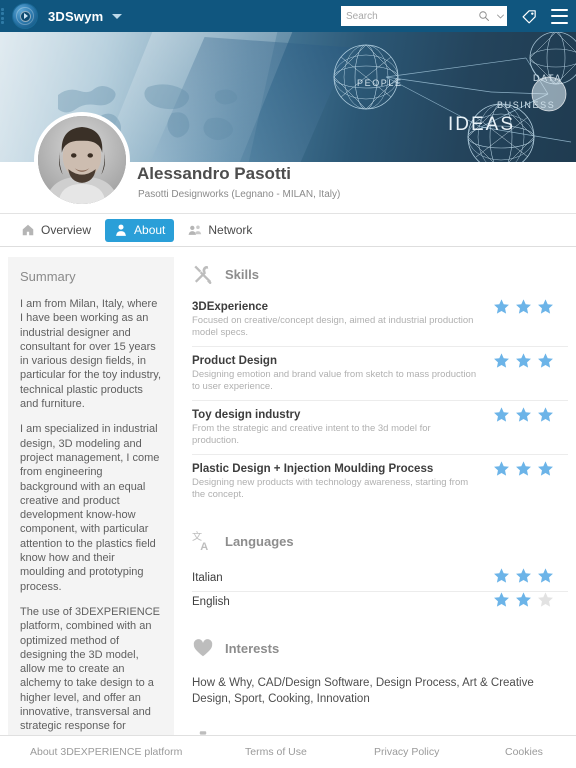 The height and width of the screenshot is (768, 576). Describe the element at coordinates (380, 648) in the screenshot. I see `interests-section-header: Interests` at that location.